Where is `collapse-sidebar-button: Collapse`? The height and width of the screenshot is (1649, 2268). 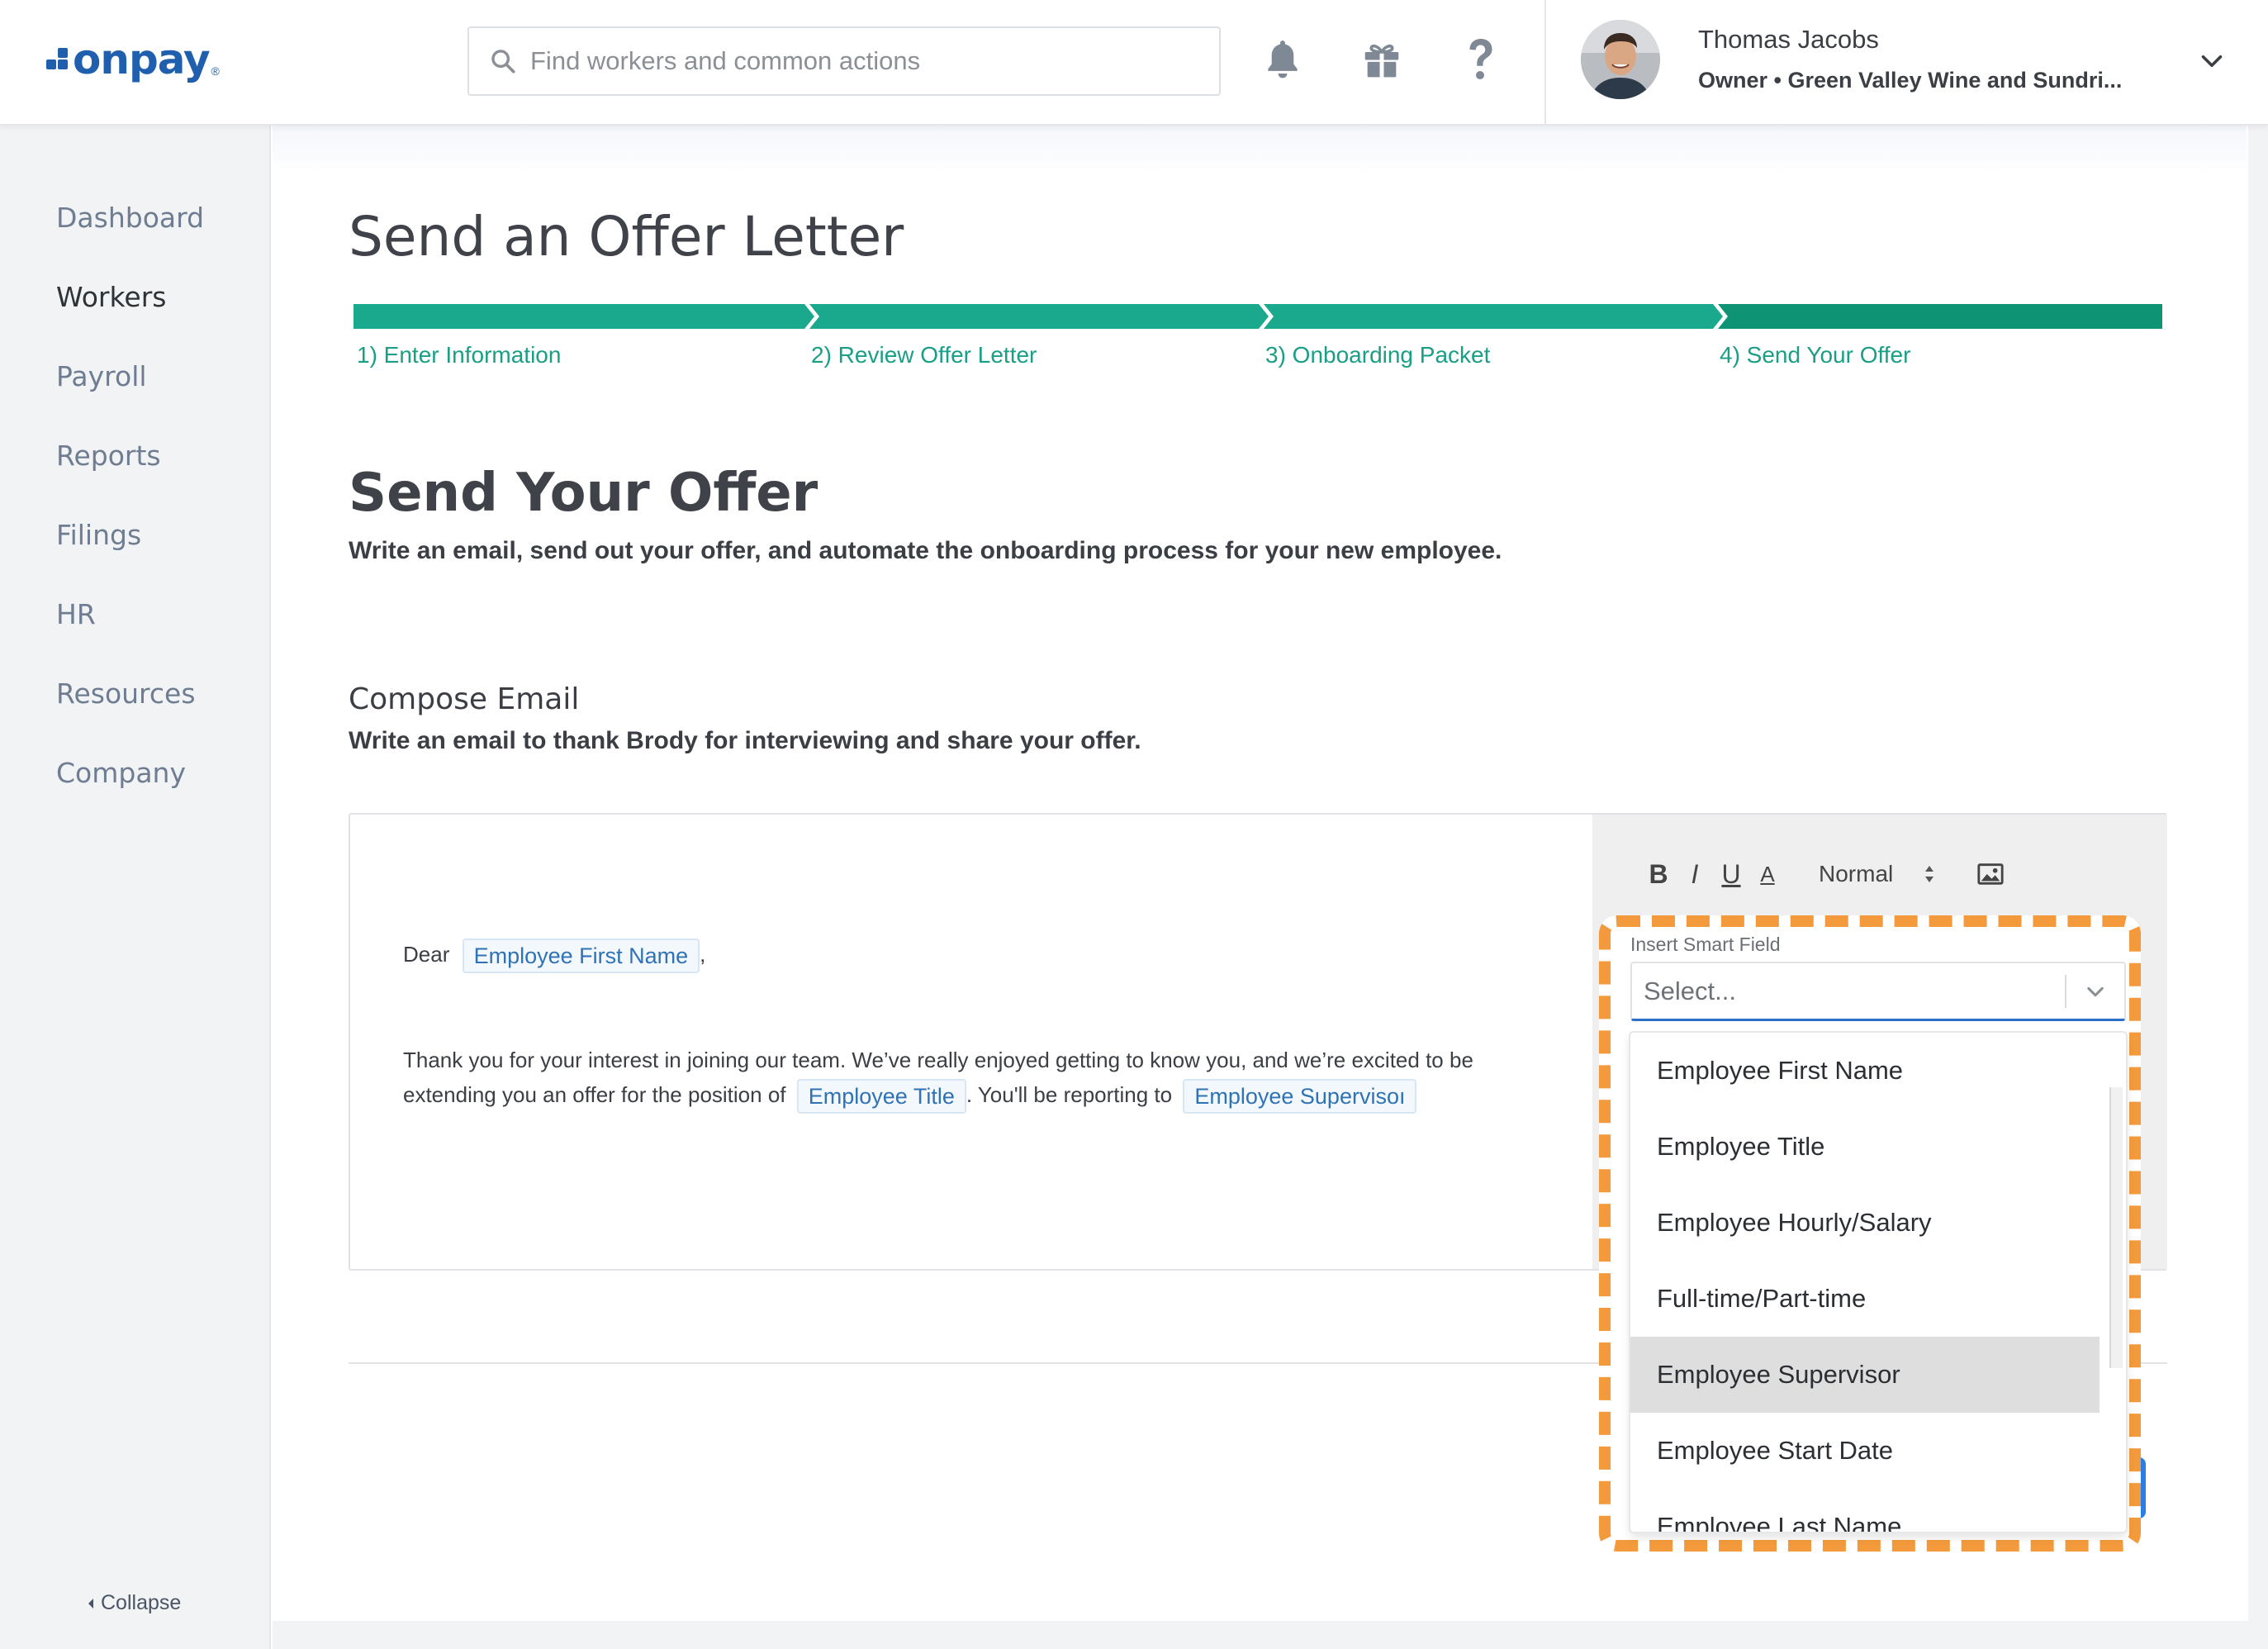 collapse-sidebar-button: Collapse is located at coordinates (133, 1603).